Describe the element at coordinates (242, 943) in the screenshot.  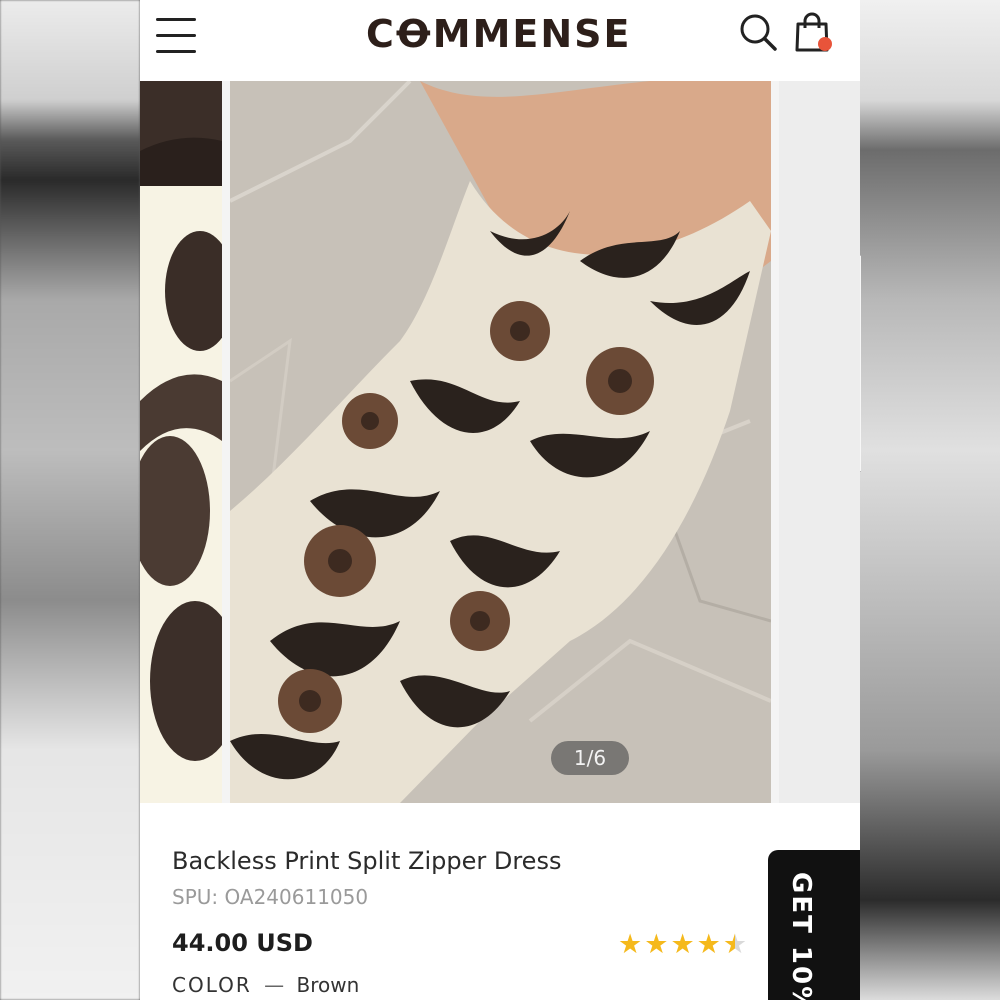
I see `product-price: 44.00 USD` at that location.